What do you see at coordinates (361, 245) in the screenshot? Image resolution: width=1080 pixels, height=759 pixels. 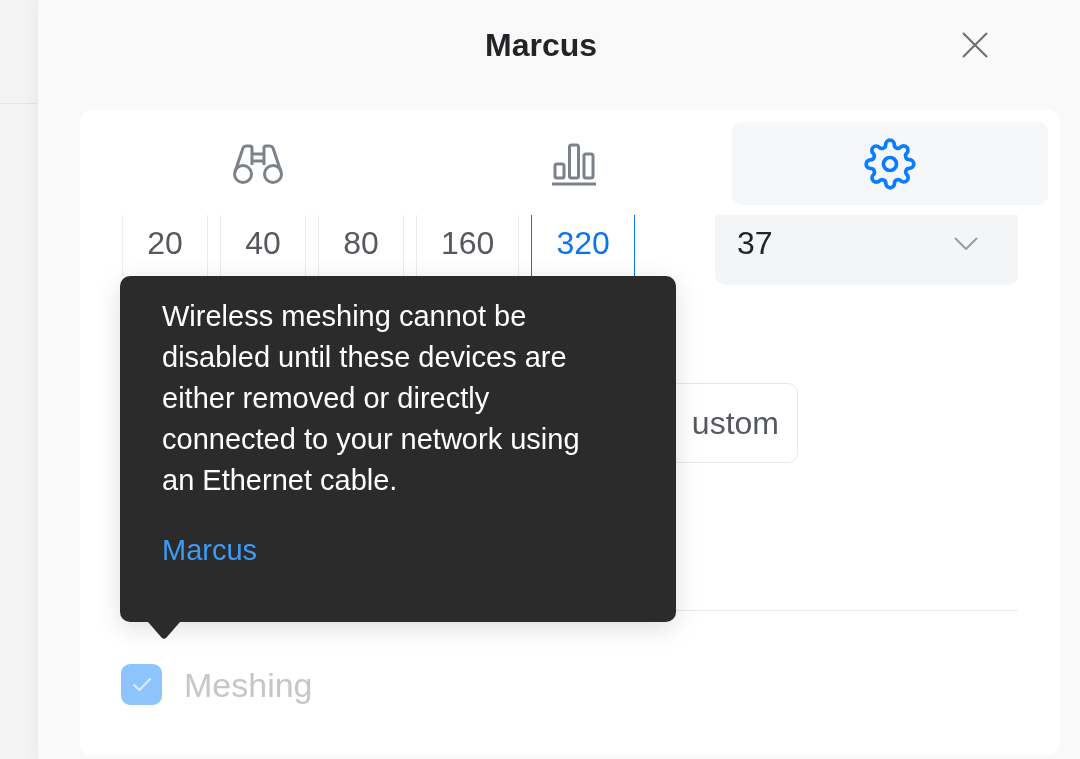 I see `segment-button: 80` at bounding box center [361, 245].